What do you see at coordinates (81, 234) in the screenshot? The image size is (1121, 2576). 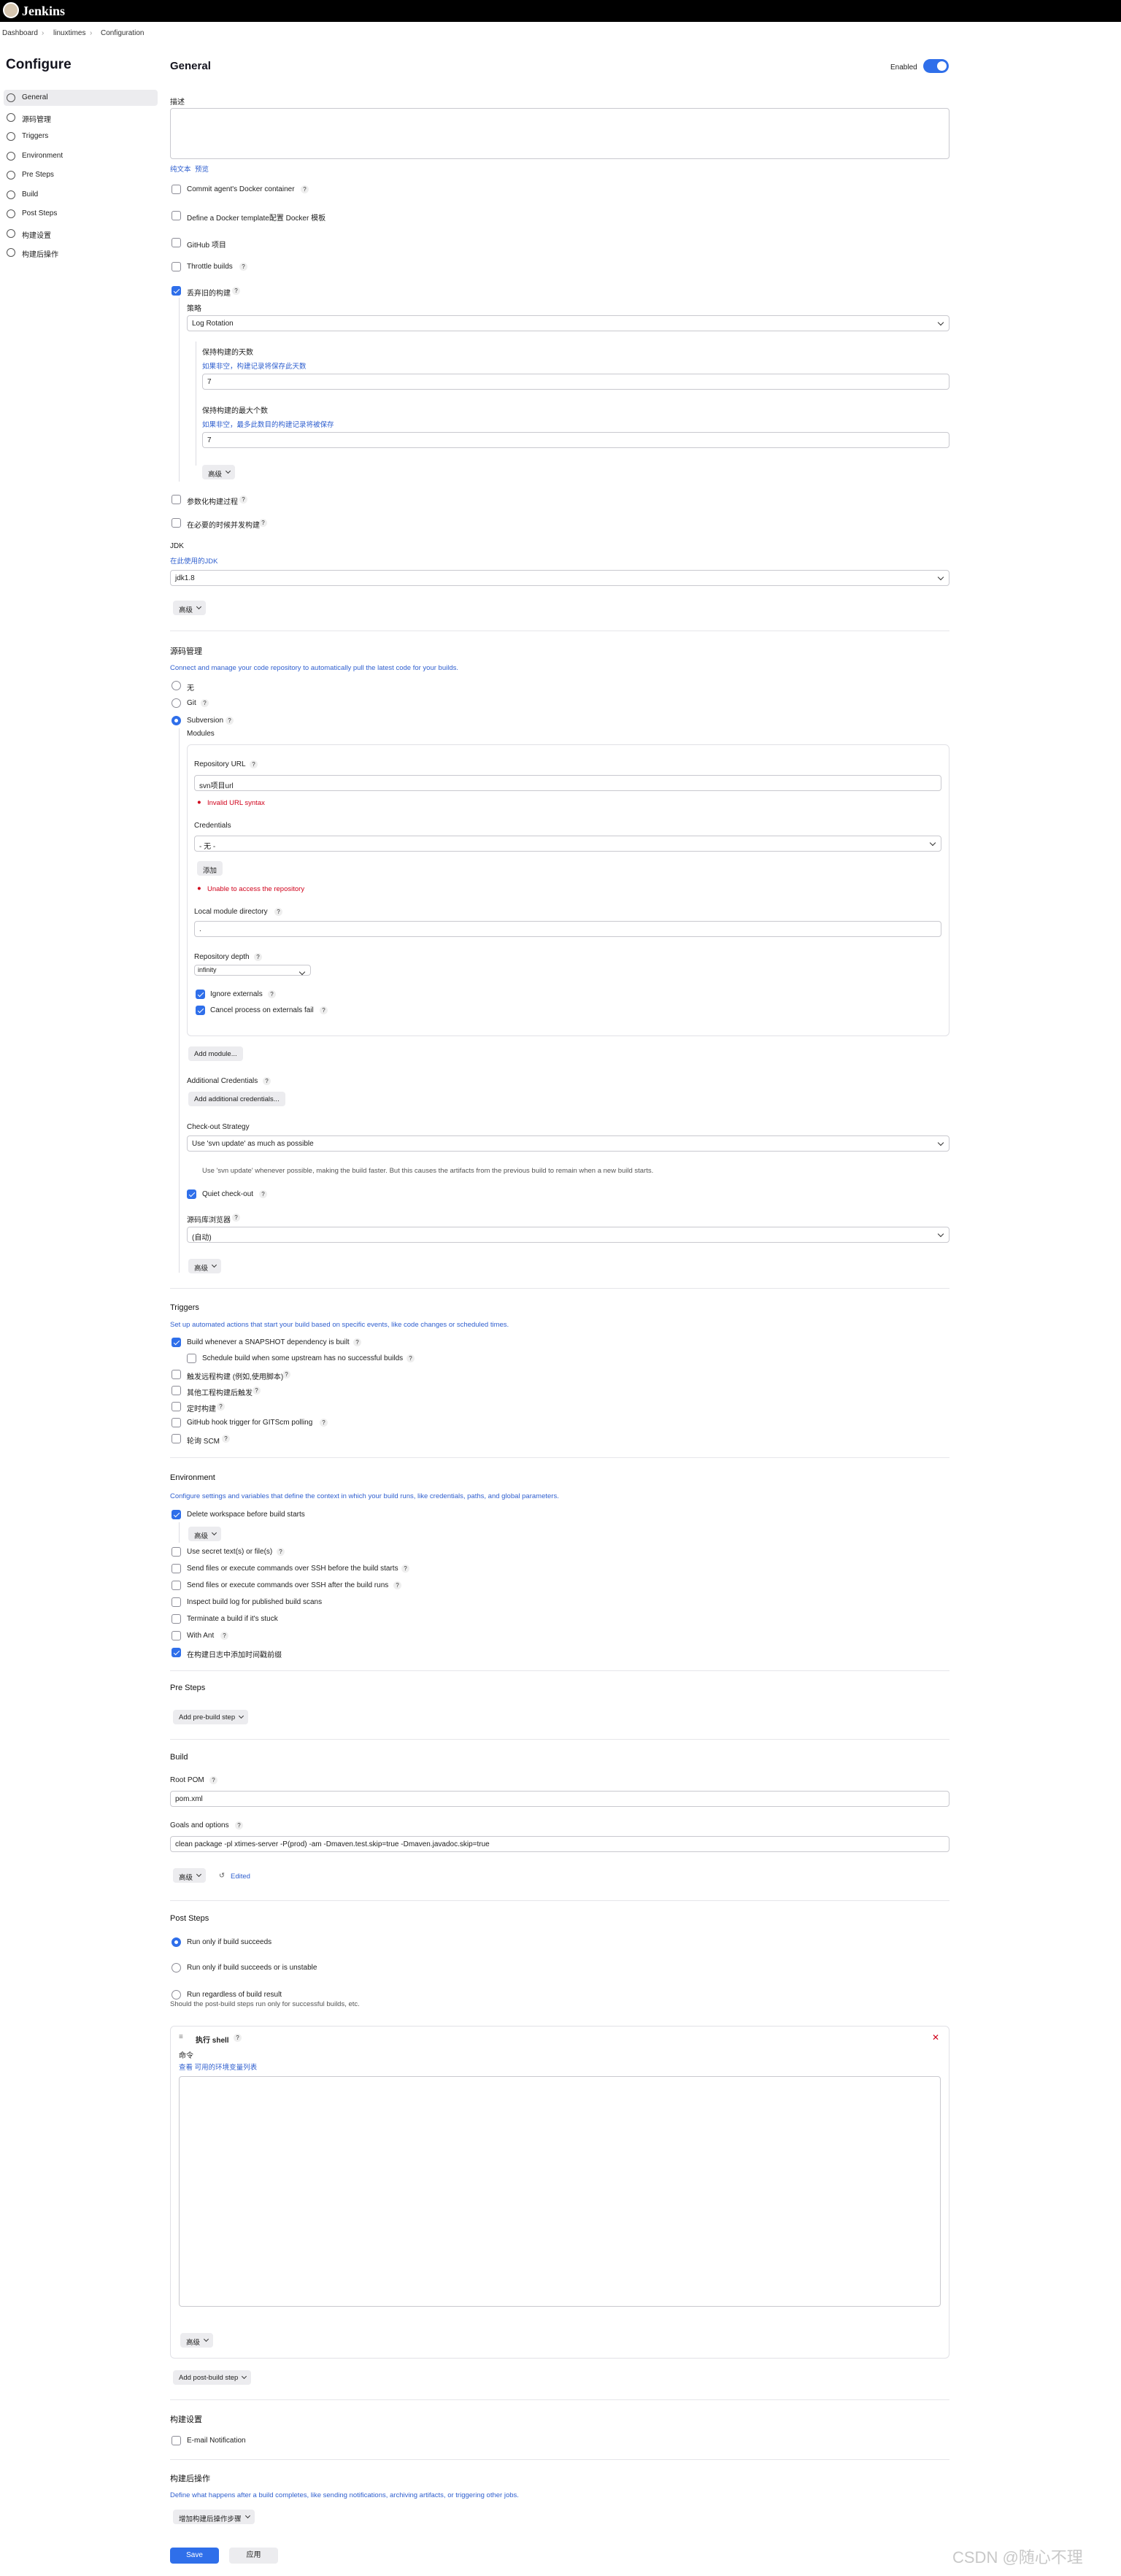 I see `sidebar-item-build-settings: 构建设置` at bounding box center [81, 234].